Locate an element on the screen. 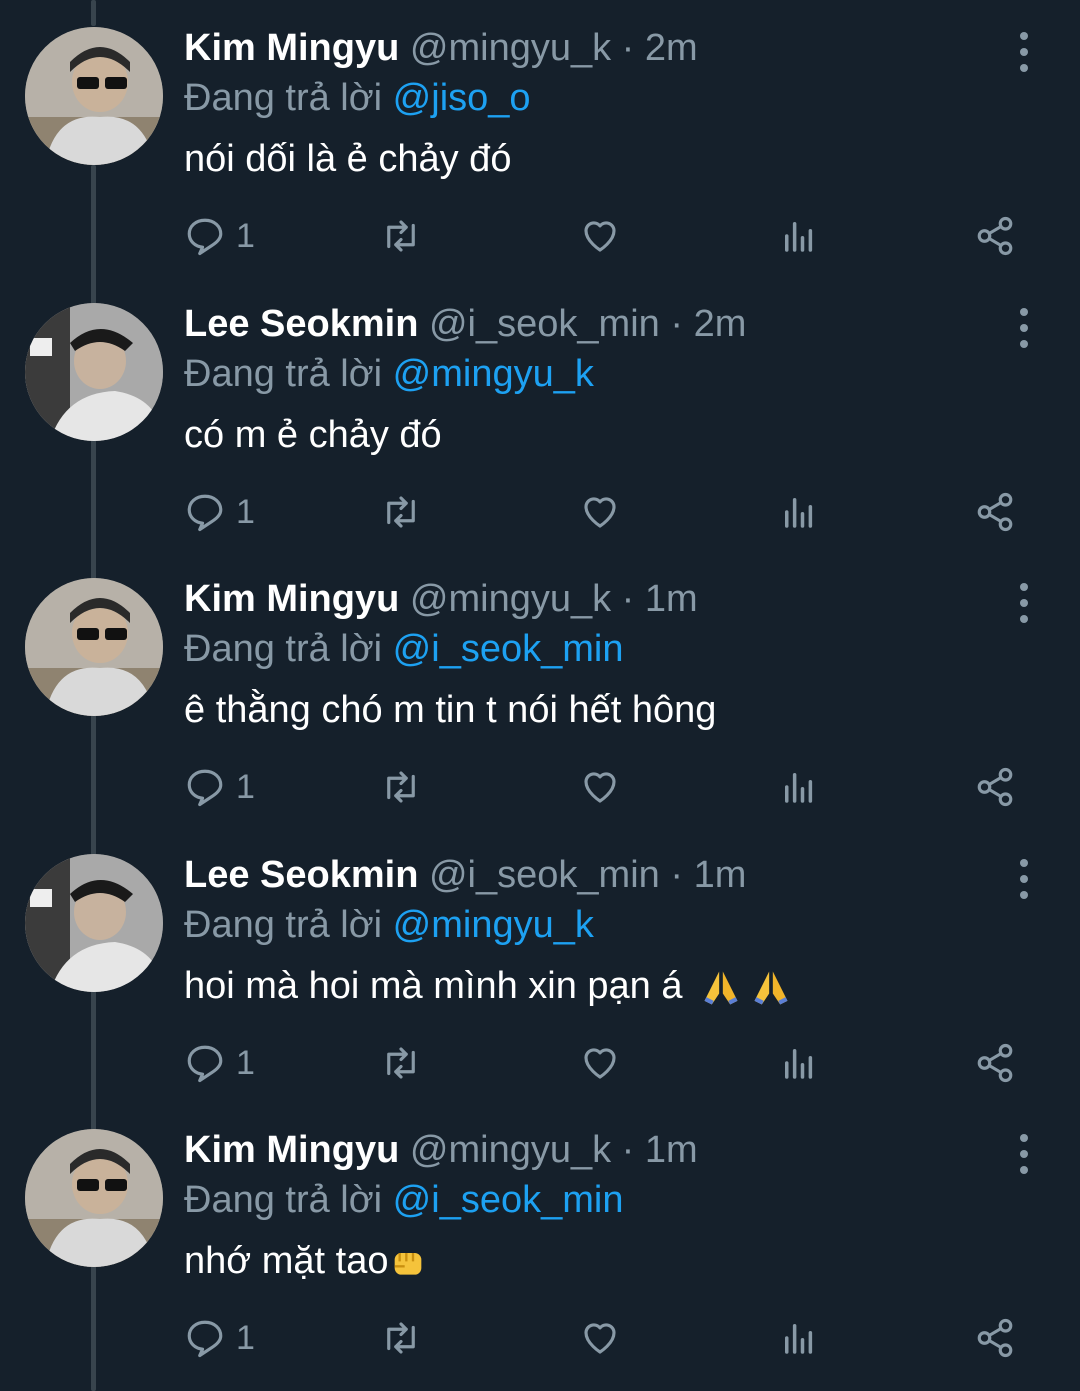 The height and width of the screenshot is (1391, 1080). tweet-text: ê thằng chó m tin t nói hết hông is located at coordinates (450, 710).